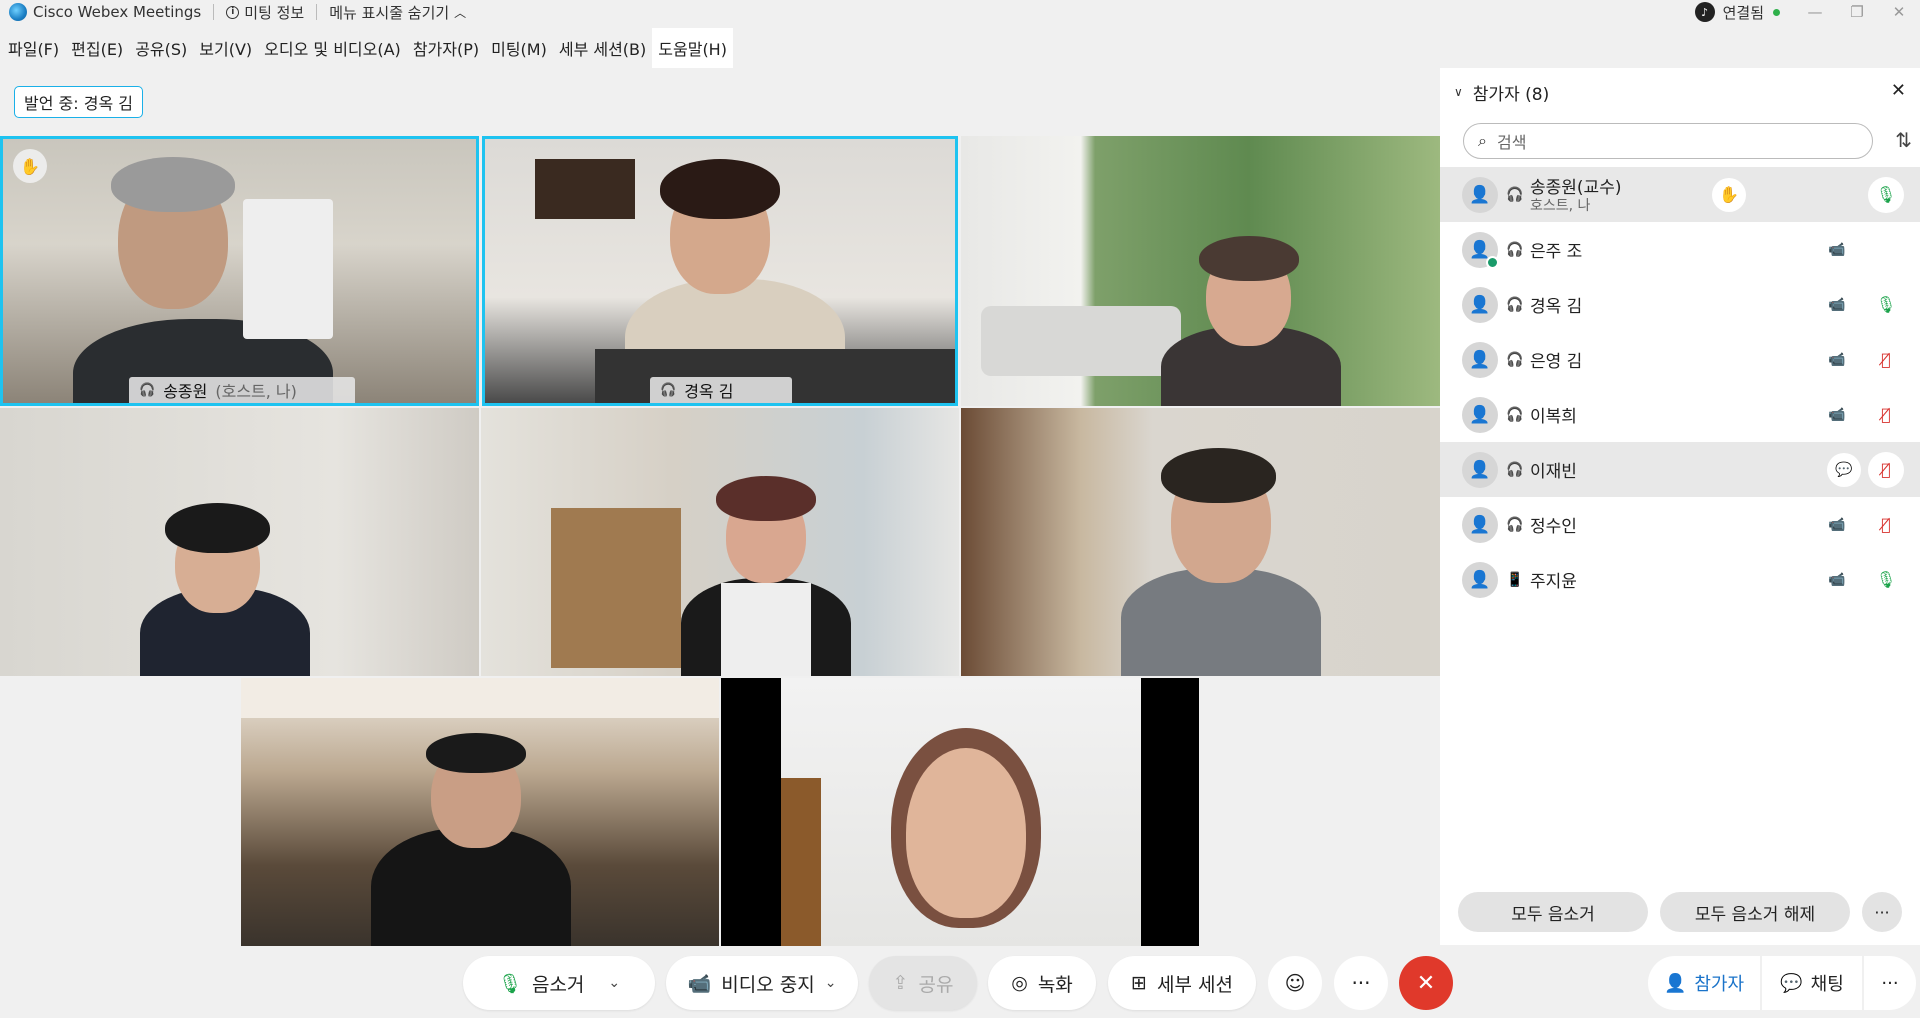  I want to click on connection-status: 연결됨, so click(1743, 12).